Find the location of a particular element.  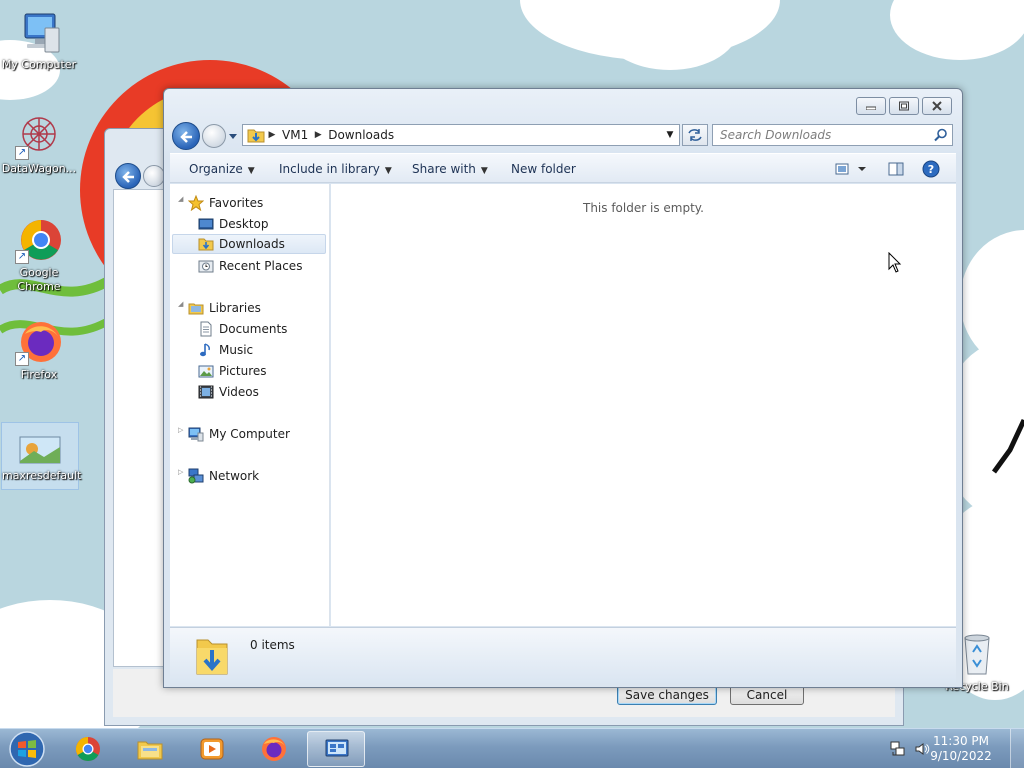

search-box is located at coordinates (832, 135).